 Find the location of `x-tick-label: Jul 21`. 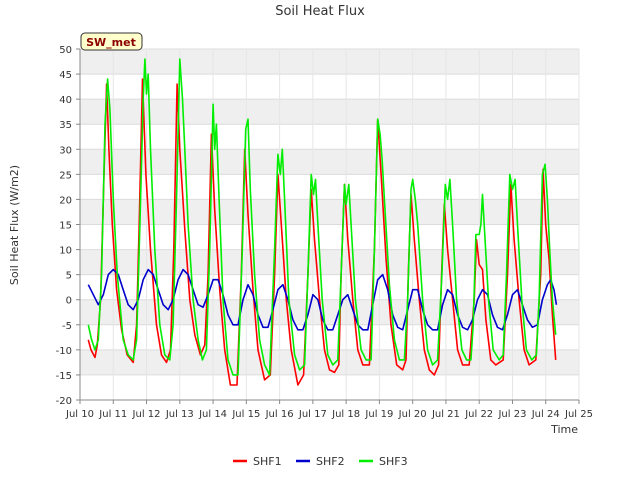

x-tick-label: Jul 21 is located at coordinates (445, 414).